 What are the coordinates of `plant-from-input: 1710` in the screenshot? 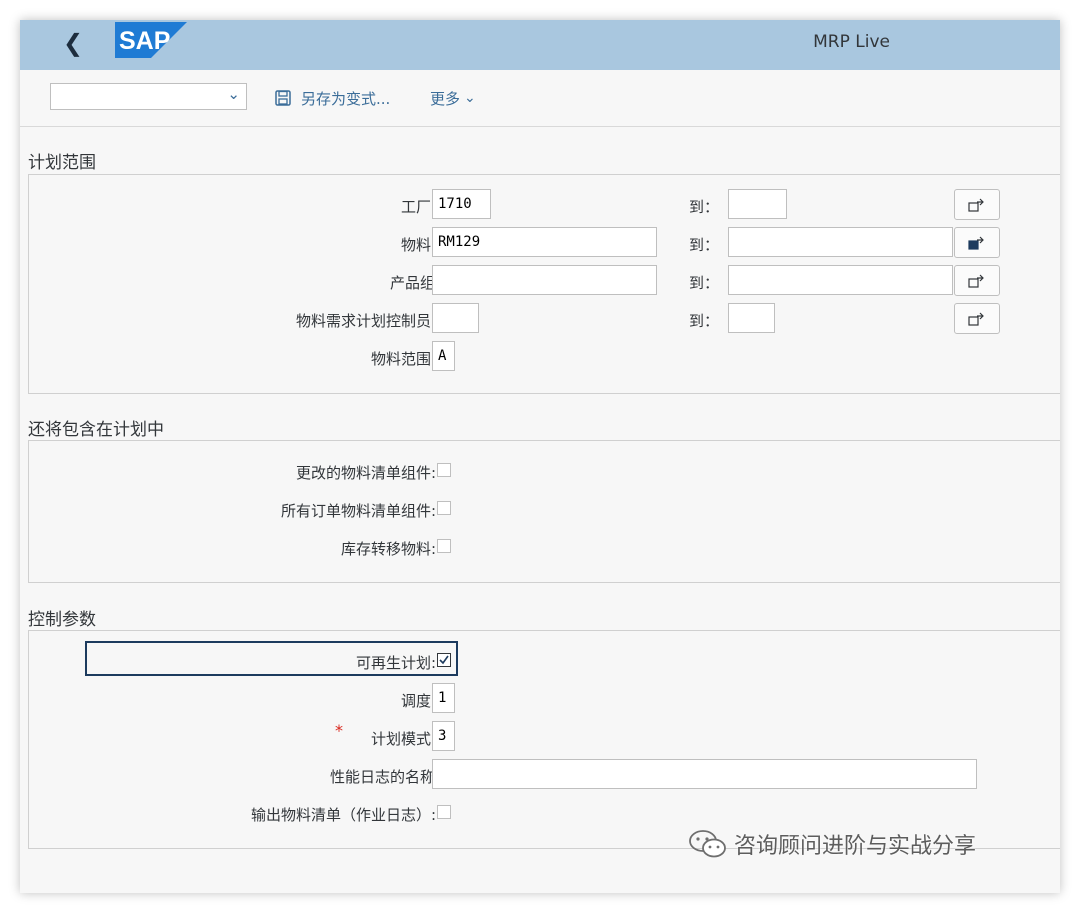 It's located at (461, 204).